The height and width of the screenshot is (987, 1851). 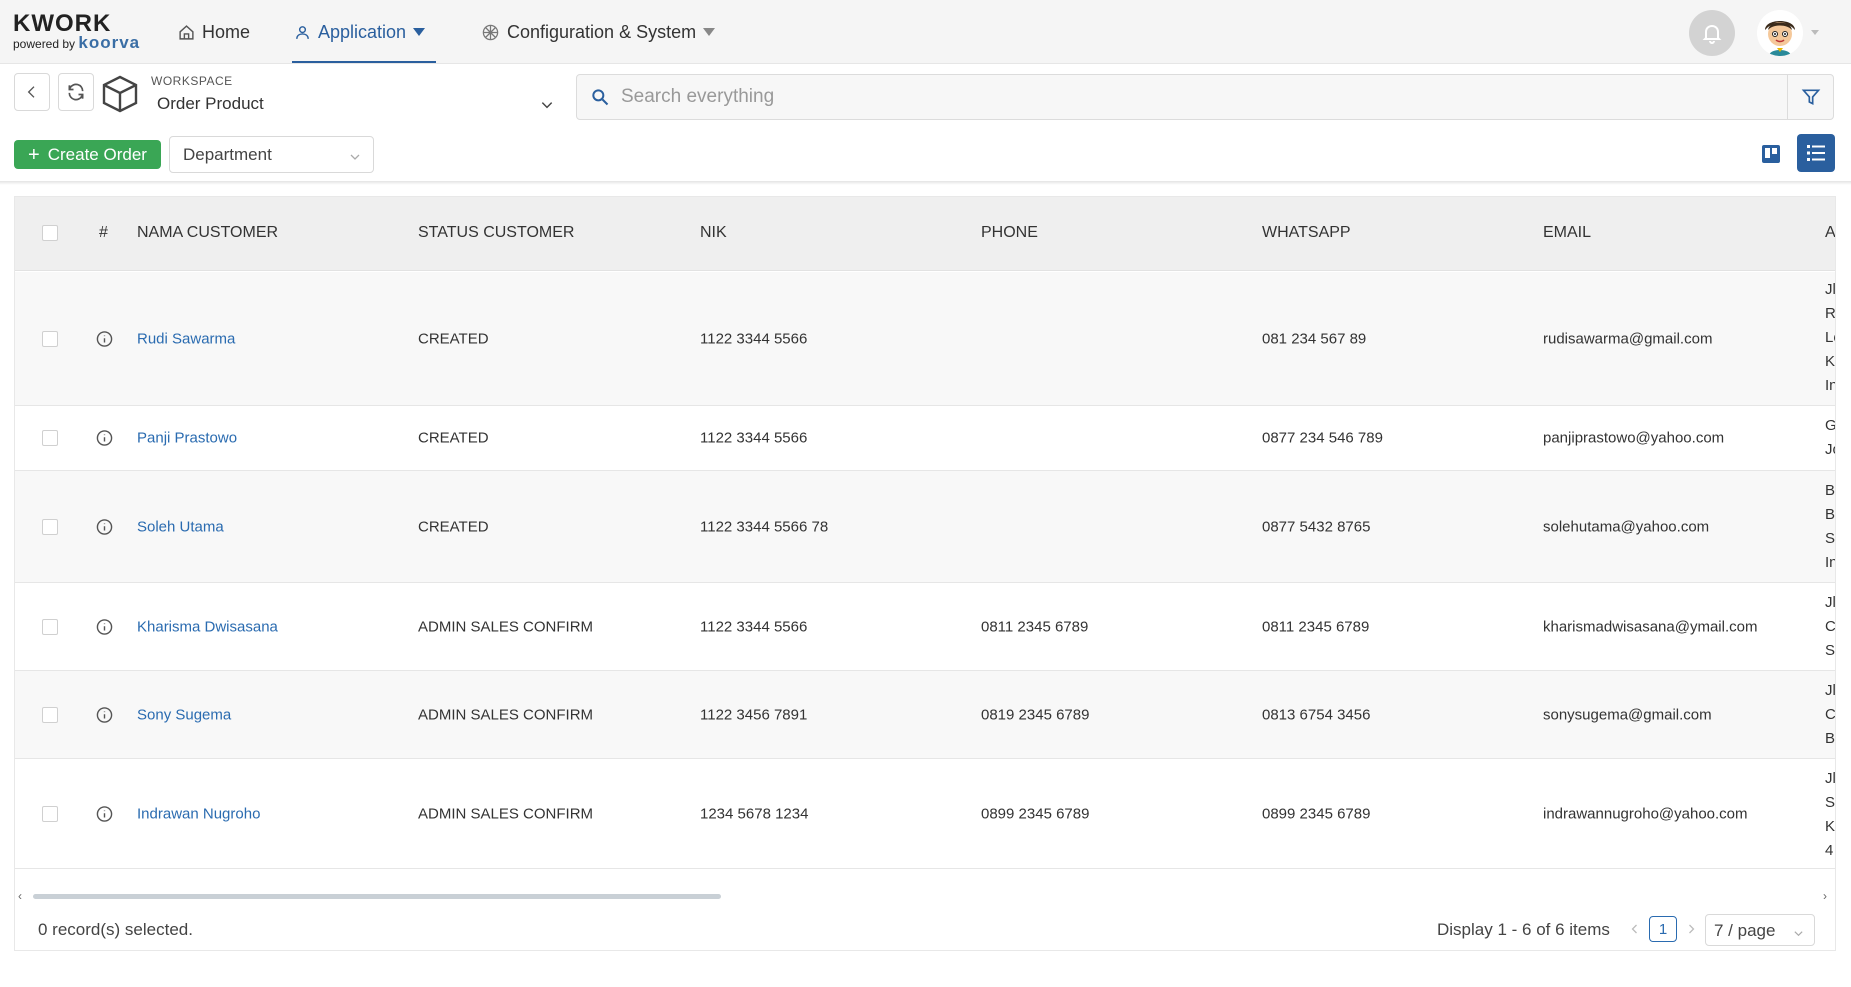 I want to click on filter-button, so click(x=1810, y=97).